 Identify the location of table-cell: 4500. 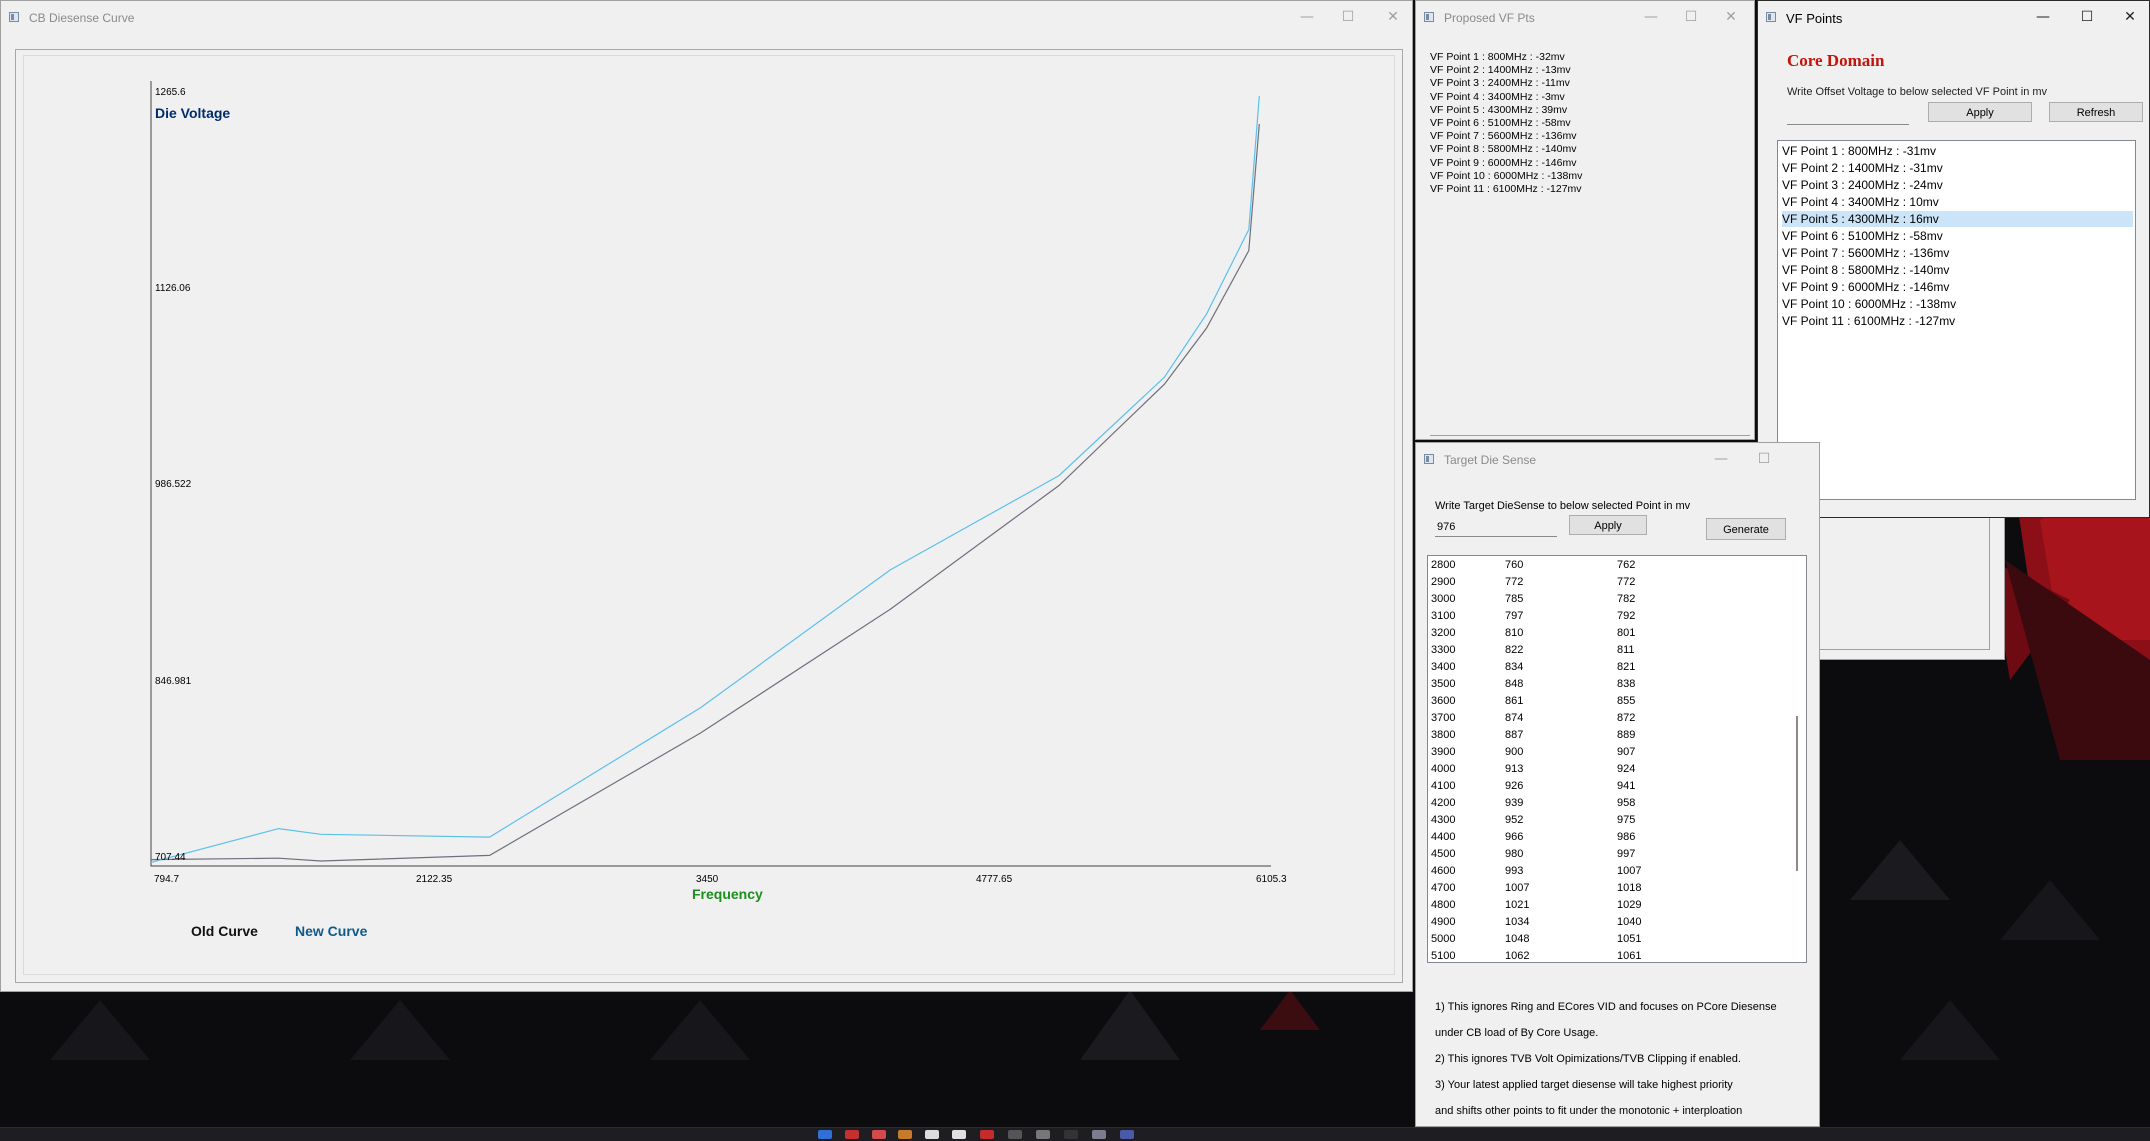
(1443, 854).